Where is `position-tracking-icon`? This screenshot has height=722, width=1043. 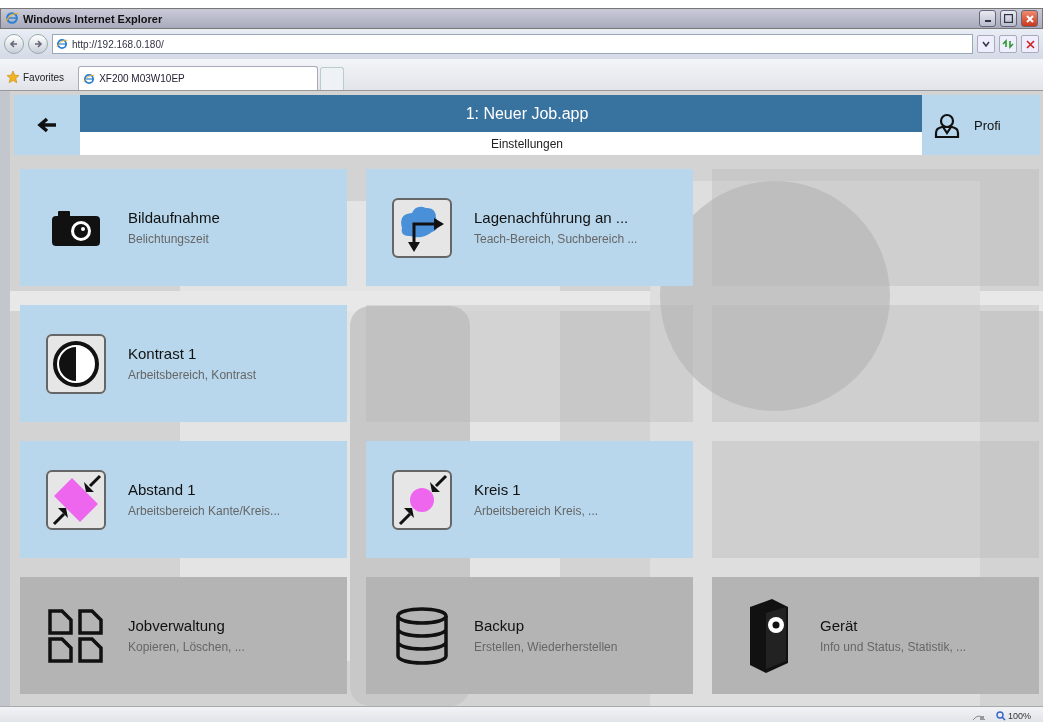
position-tracking-icon is located at coordinates (422, 227).